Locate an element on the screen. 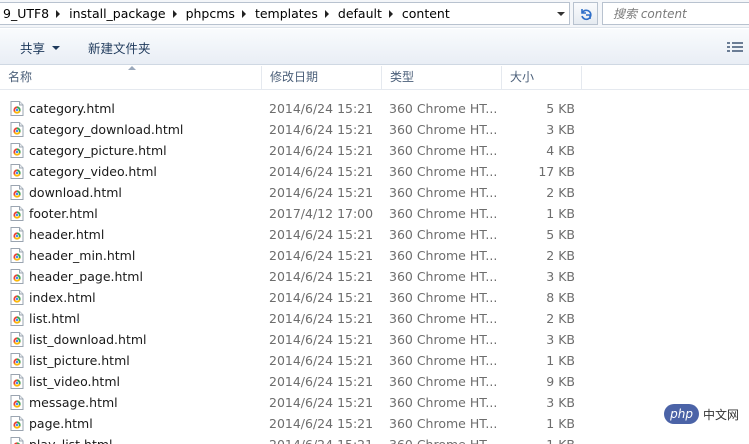 This screenshot has height=444, width=749. file-name: list_download.html is located at coordinates (88, 339).